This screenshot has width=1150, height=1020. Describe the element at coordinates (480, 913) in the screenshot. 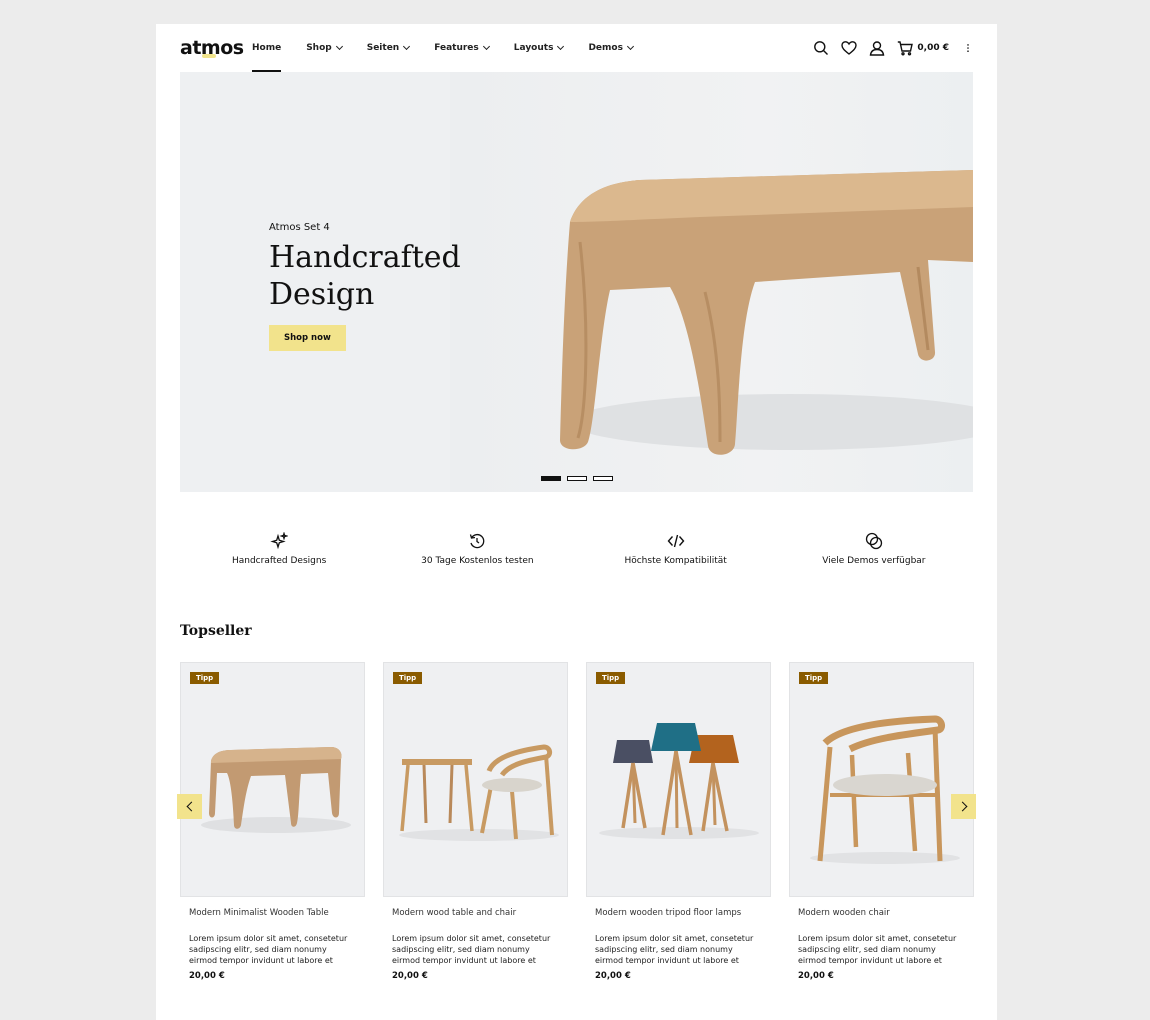

I see `product-title: Modern wood table and chair` at that location.